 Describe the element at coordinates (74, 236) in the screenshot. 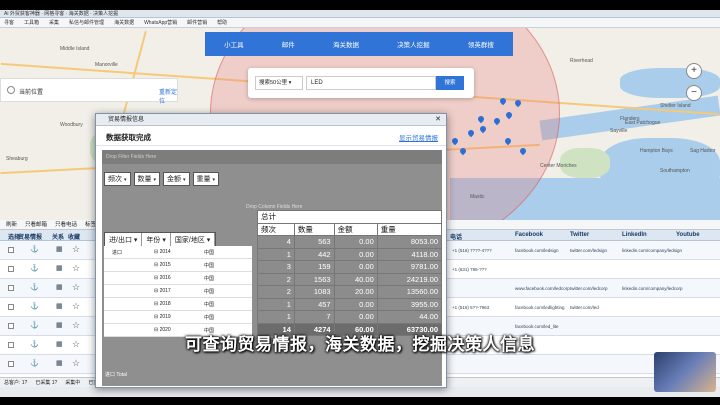

I see `grid-column-header: 收藏` at that location.